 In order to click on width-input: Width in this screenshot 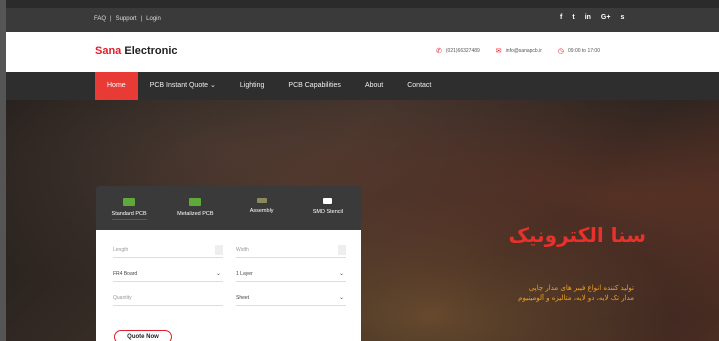, I will do `click(291, 250)`.